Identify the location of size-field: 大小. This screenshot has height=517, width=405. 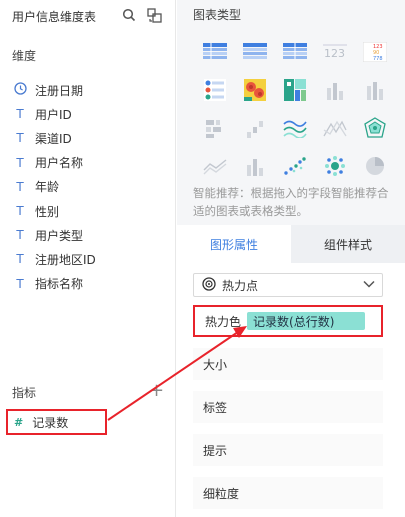
(288, 364).